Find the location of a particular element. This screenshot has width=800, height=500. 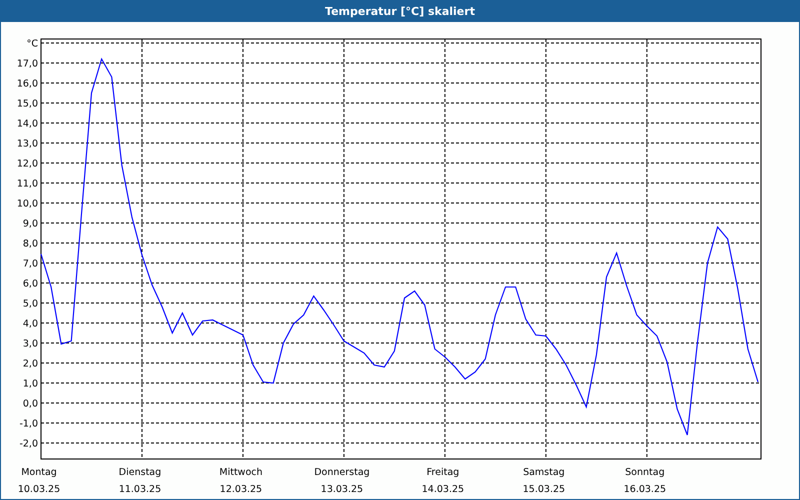

y-tick-label: 17,0 is located at coordinates (27, 64).